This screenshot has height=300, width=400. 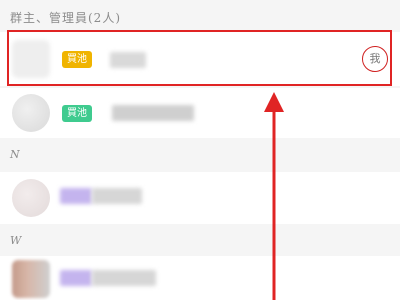 I want to click on section-letter: W, so click(x=16, y=240).